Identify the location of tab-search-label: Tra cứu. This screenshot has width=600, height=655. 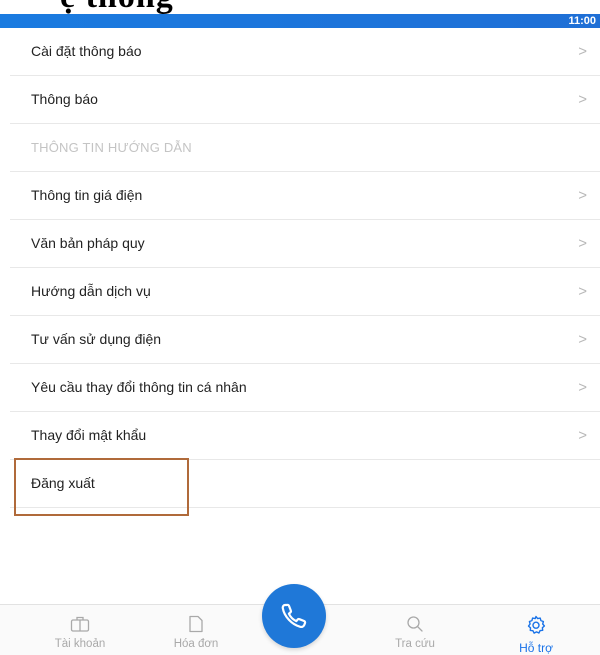
(415, 644).